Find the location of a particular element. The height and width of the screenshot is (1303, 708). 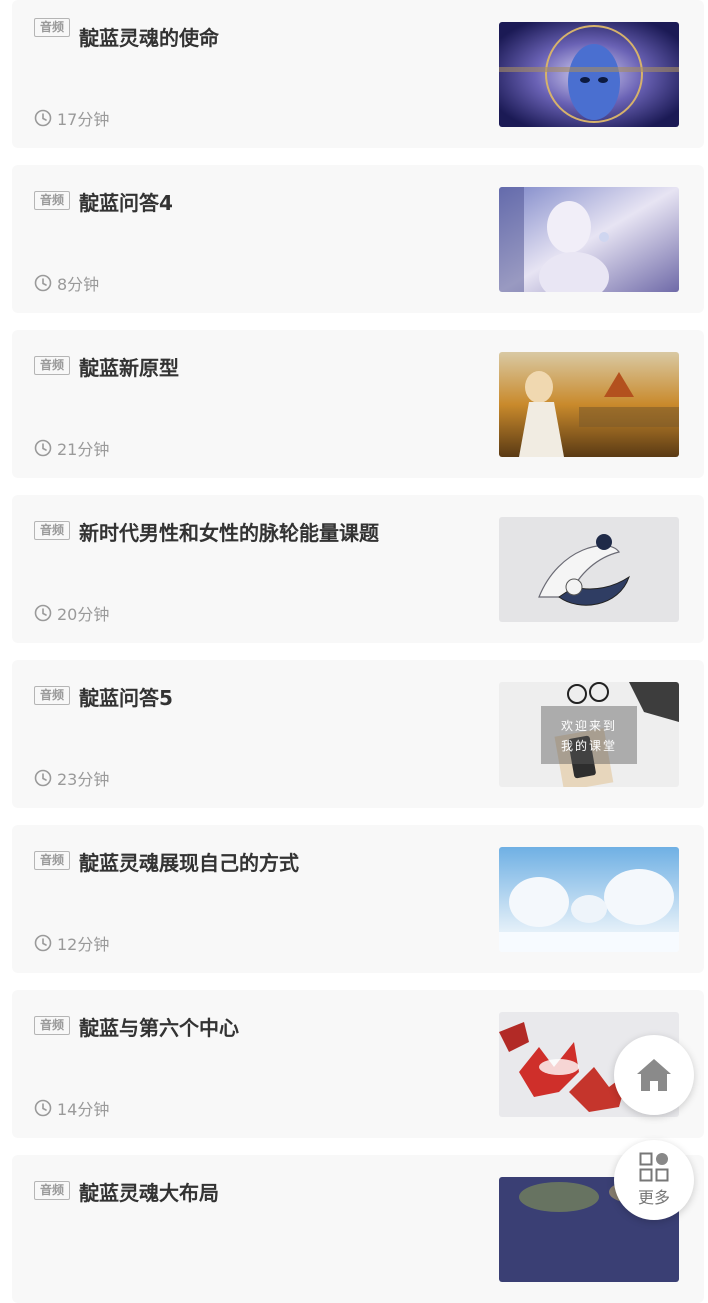

item-duration: 14分钟 is located at coordinates (71, 1108).